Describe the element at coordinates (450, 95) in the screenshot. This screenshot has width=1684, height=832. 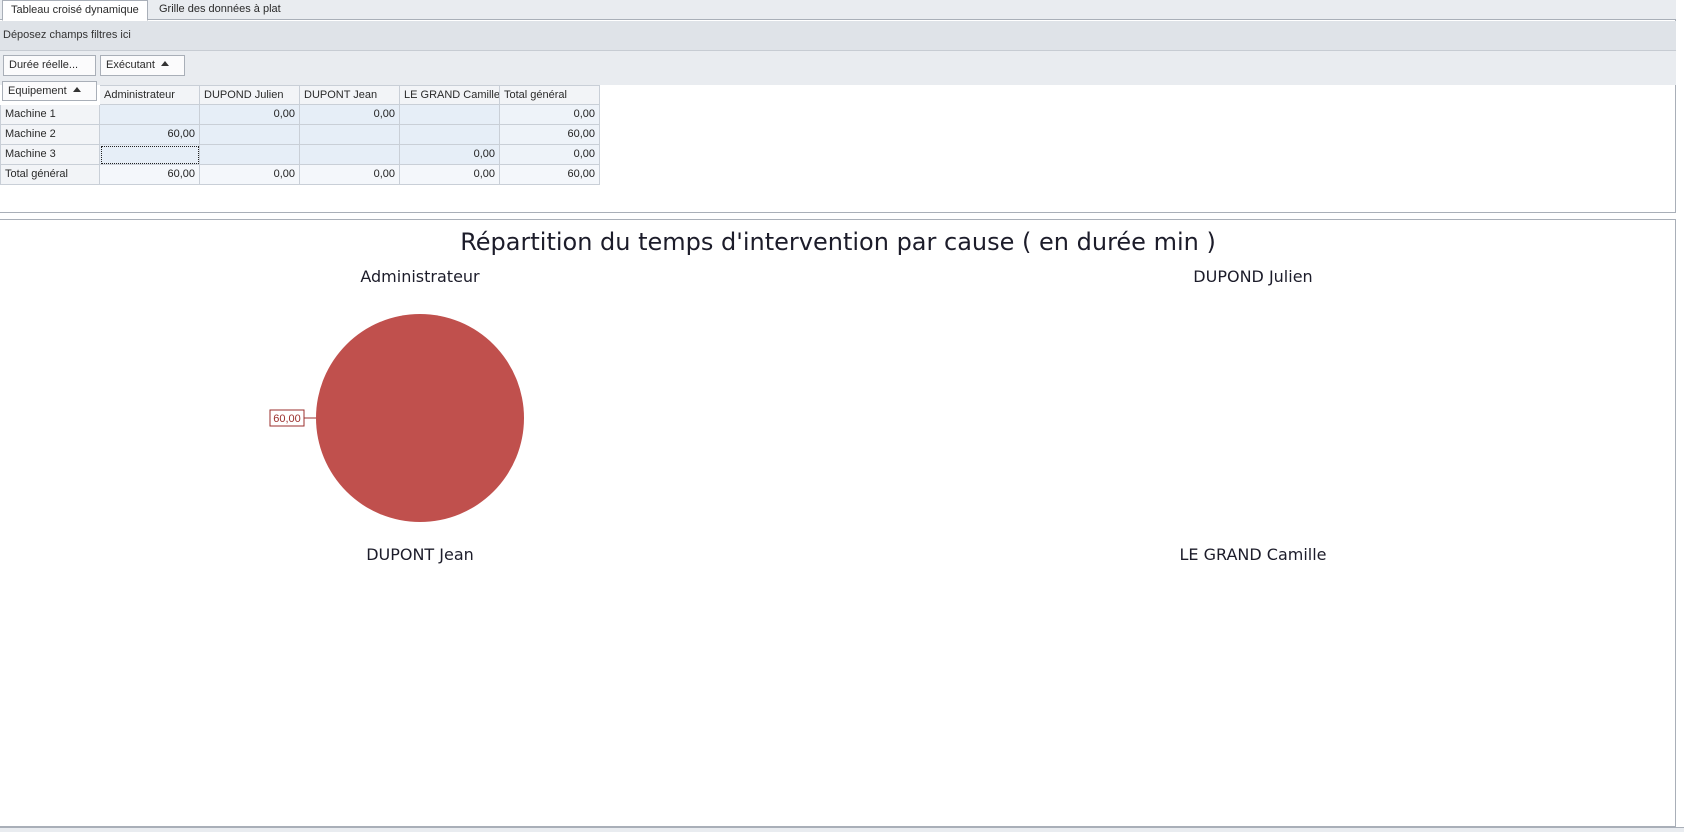
I see `column-header-le-grand-camille: LE GRAND Camille` at that location.